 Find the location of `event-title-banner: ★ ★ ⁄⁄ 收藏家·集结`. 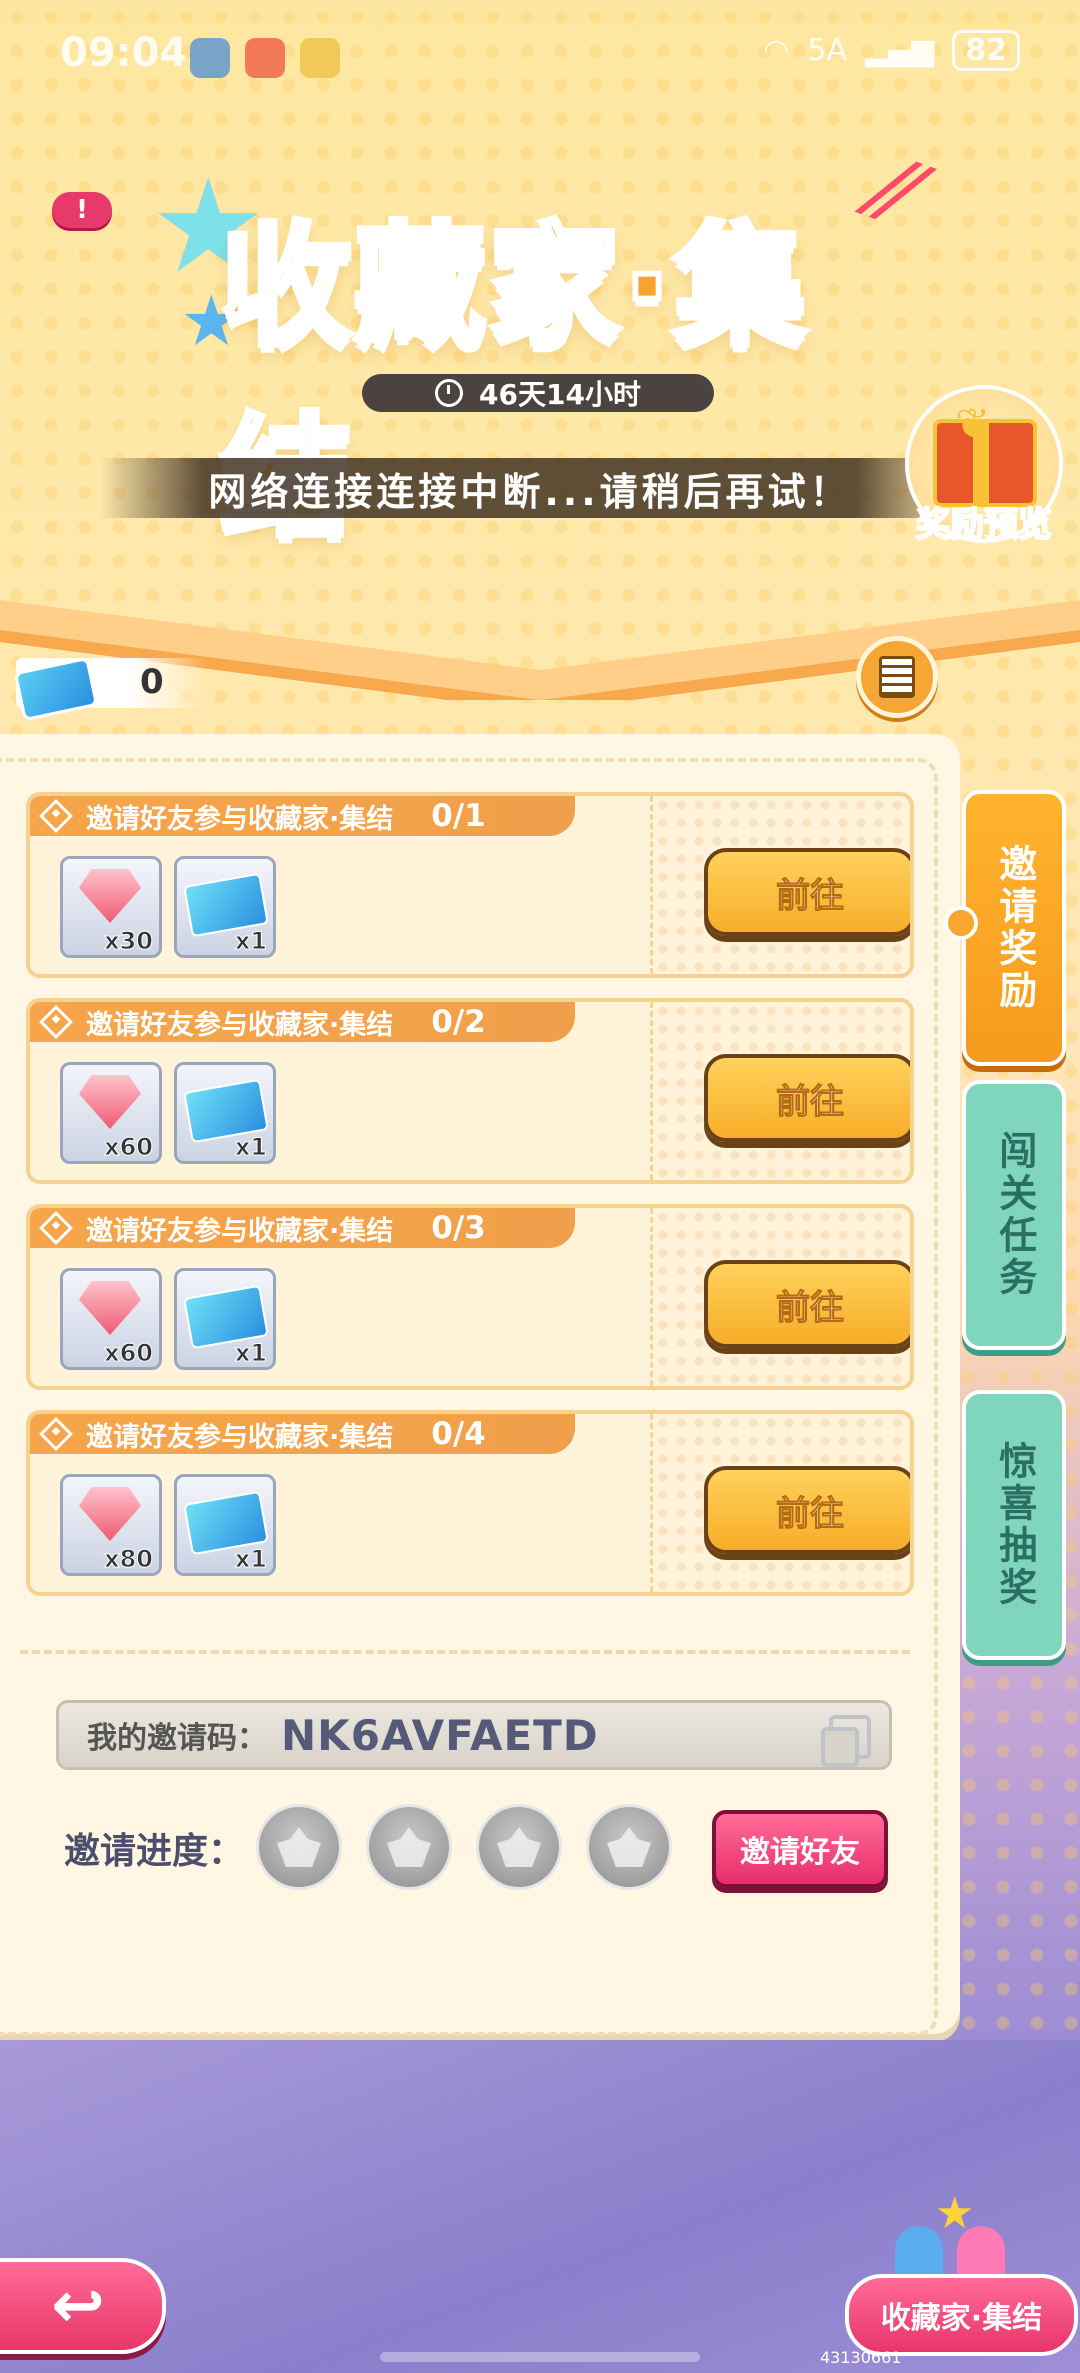

event-title-banner: ★ ★ ⁄⁄ 收藏家·集结 is located at coordinates (538, 348).